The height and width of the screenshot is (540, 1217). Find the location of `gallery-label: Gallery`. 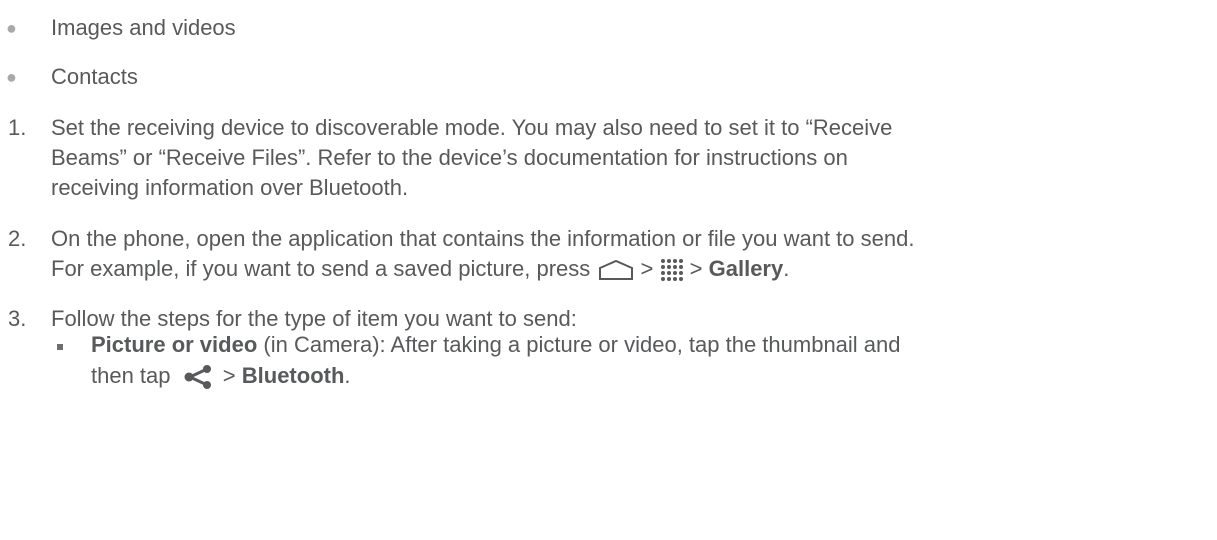

gallery-label: Gallery is located at coordinates (746, 268).